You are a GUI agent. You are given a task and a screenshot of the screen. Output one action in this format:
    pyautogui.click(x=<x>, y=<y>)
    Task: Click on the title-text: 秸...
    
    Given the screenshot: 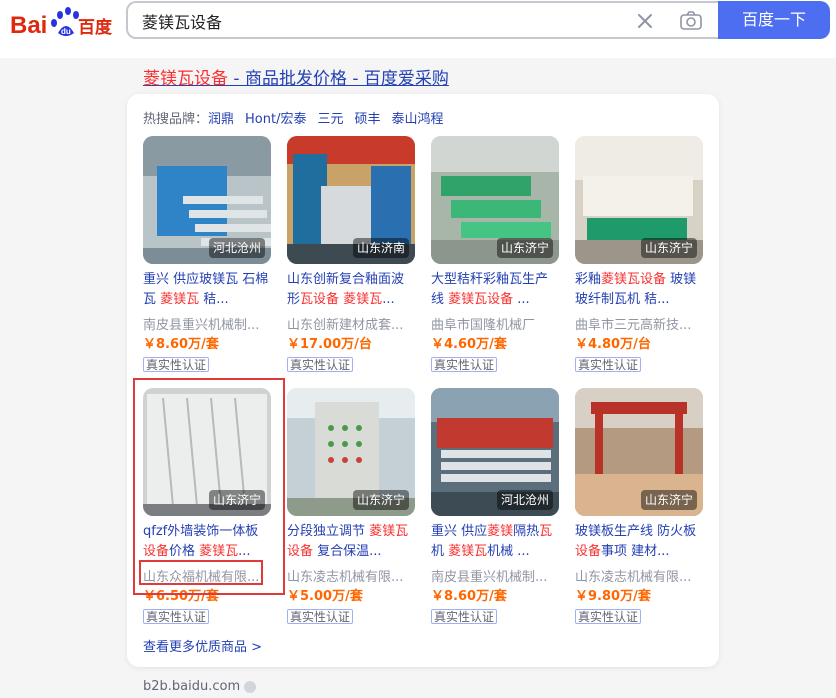 What is the action you would take?
    pyautogui.click(x=214, y=299)
    